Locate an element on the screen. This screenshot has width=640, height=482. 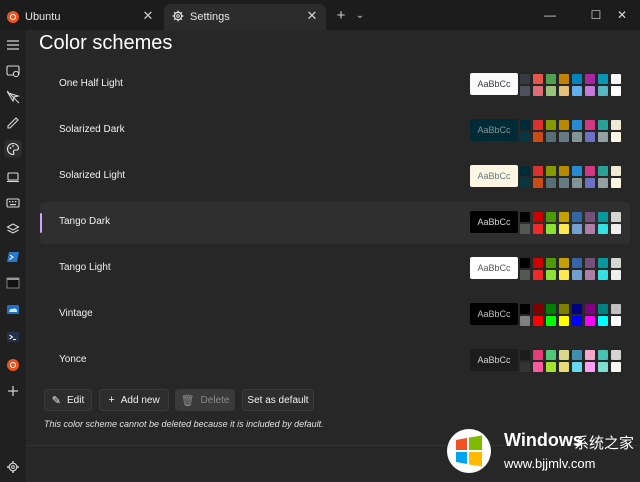
edit-button-label: Edit is located at coordinates (75, 400).